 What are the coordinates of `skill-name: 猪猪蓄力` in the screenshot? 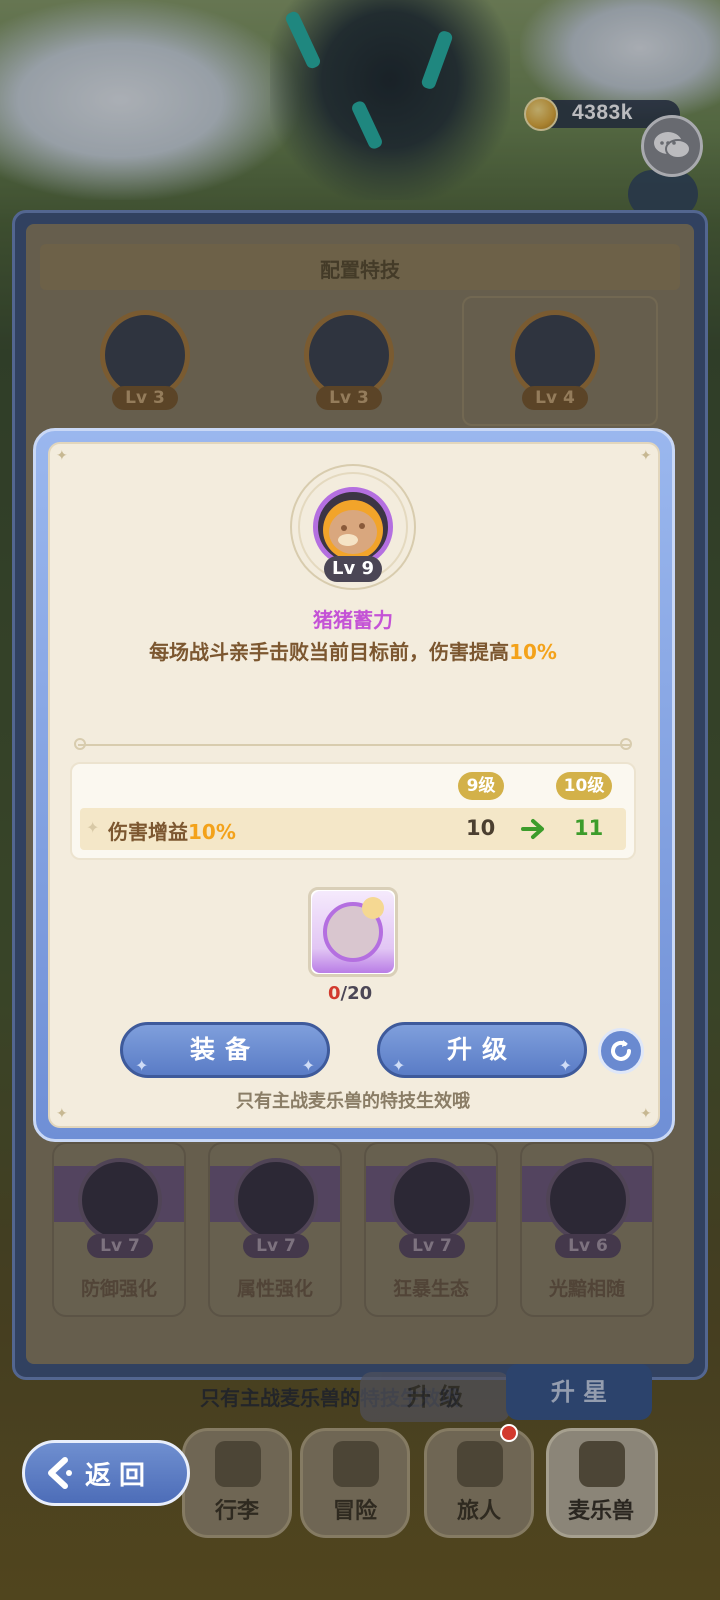 It's located at (353, 620).